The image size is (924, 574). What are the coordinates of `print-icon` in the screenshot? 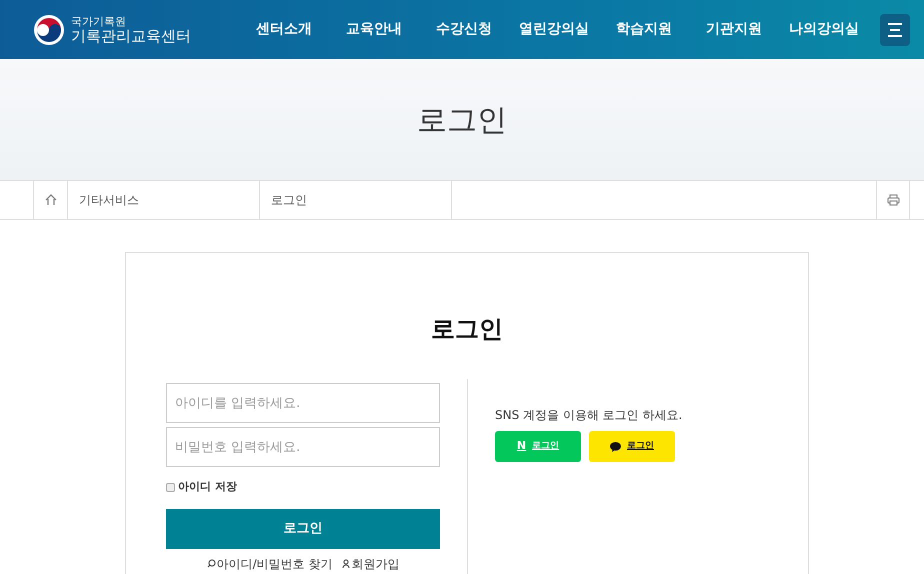 It's located at (893, 200).